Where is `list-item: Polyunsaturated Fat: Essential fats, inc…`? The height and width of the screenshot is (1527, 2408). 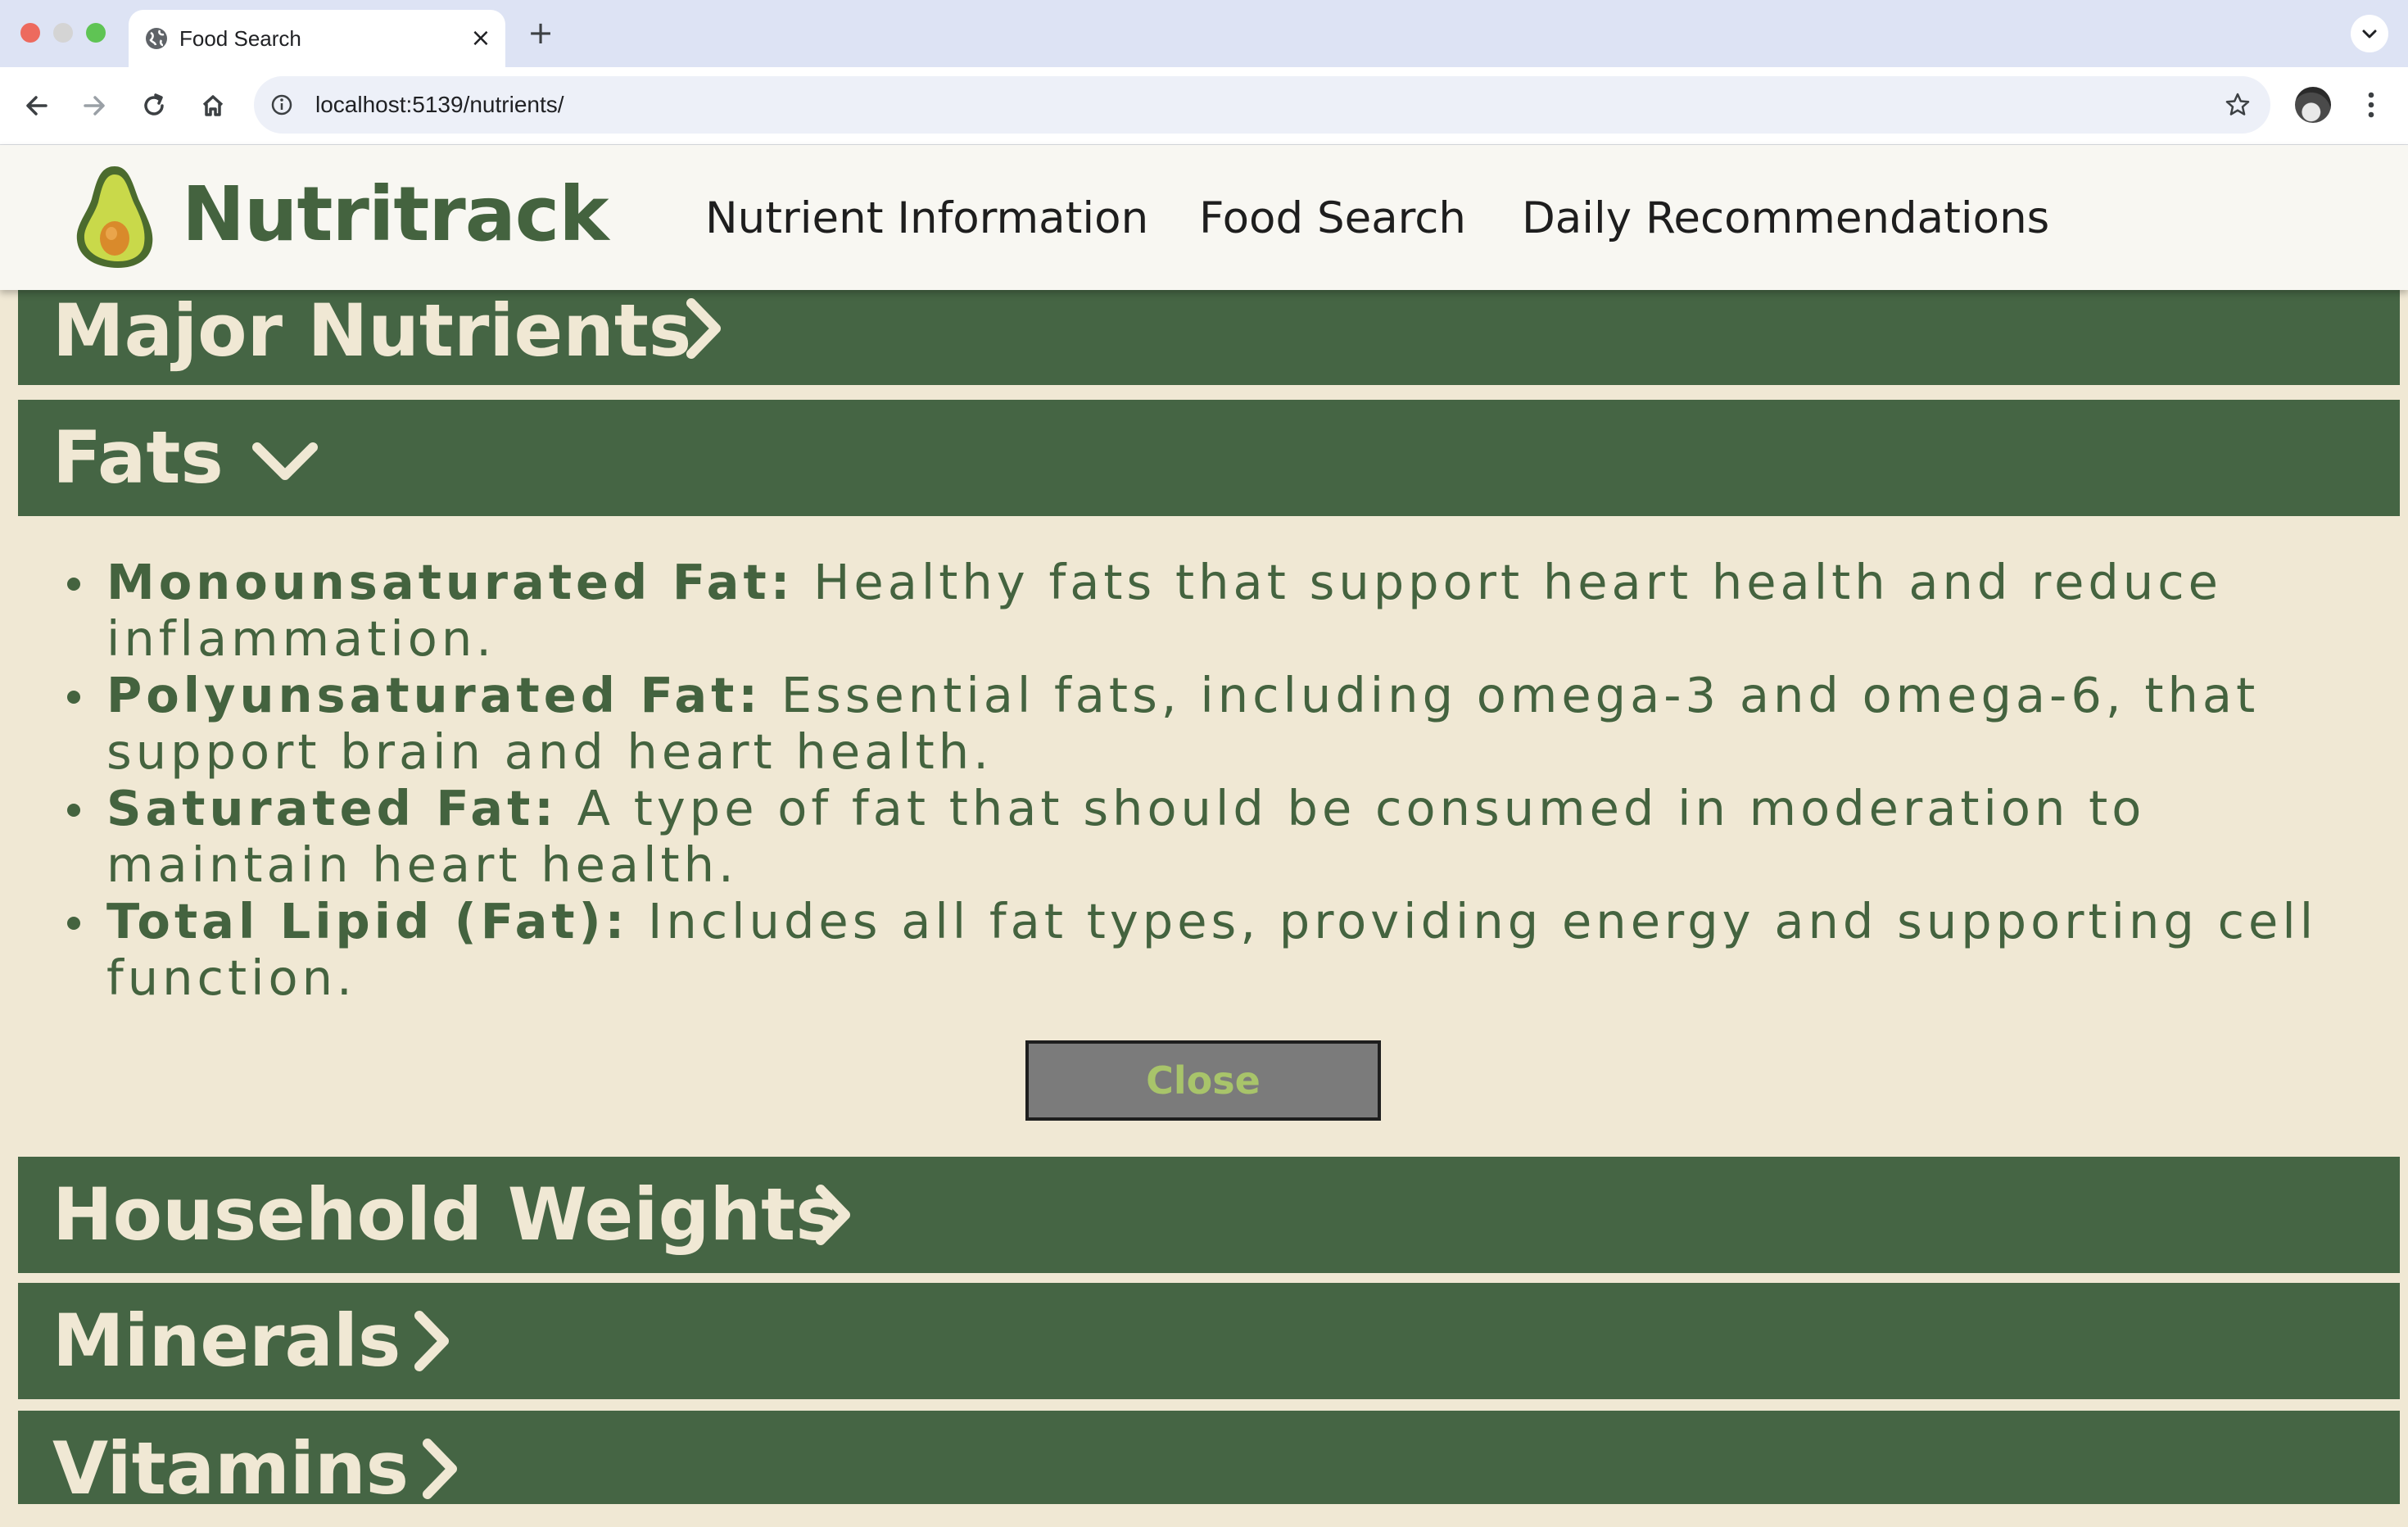 list-item: Polyunsaturated Fat: Essential fats, inc… is located at coordinates (1204, 723).